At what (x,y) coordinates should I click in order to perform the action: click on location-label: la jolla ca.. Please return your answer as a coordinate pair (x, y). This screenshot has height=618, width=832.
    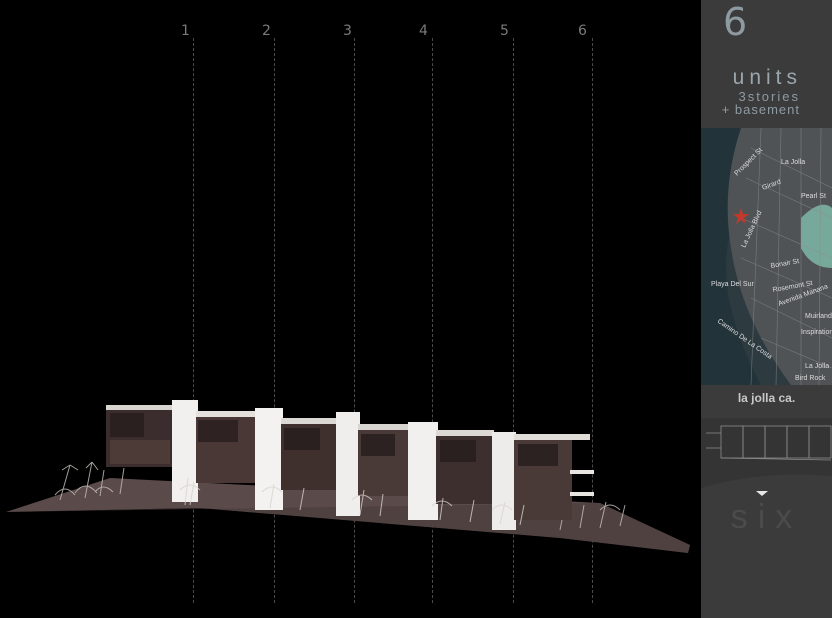
    Looking at the image, I should click on (766, 398).